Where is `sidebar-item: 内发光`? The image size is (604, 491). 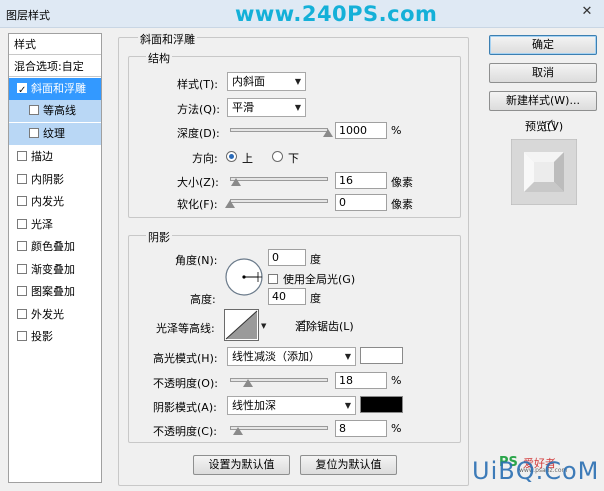 sidebar-item: 内发光 is located at coordinates (55, 202).